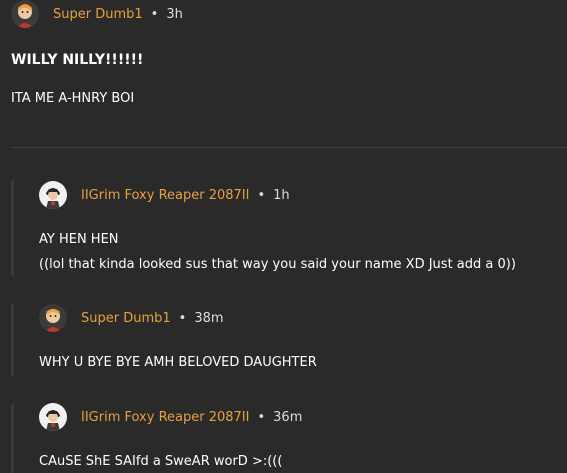 The height and width of the screenshot is (473, 567). I want to click on timestamp: 3h, so click(174, 14).